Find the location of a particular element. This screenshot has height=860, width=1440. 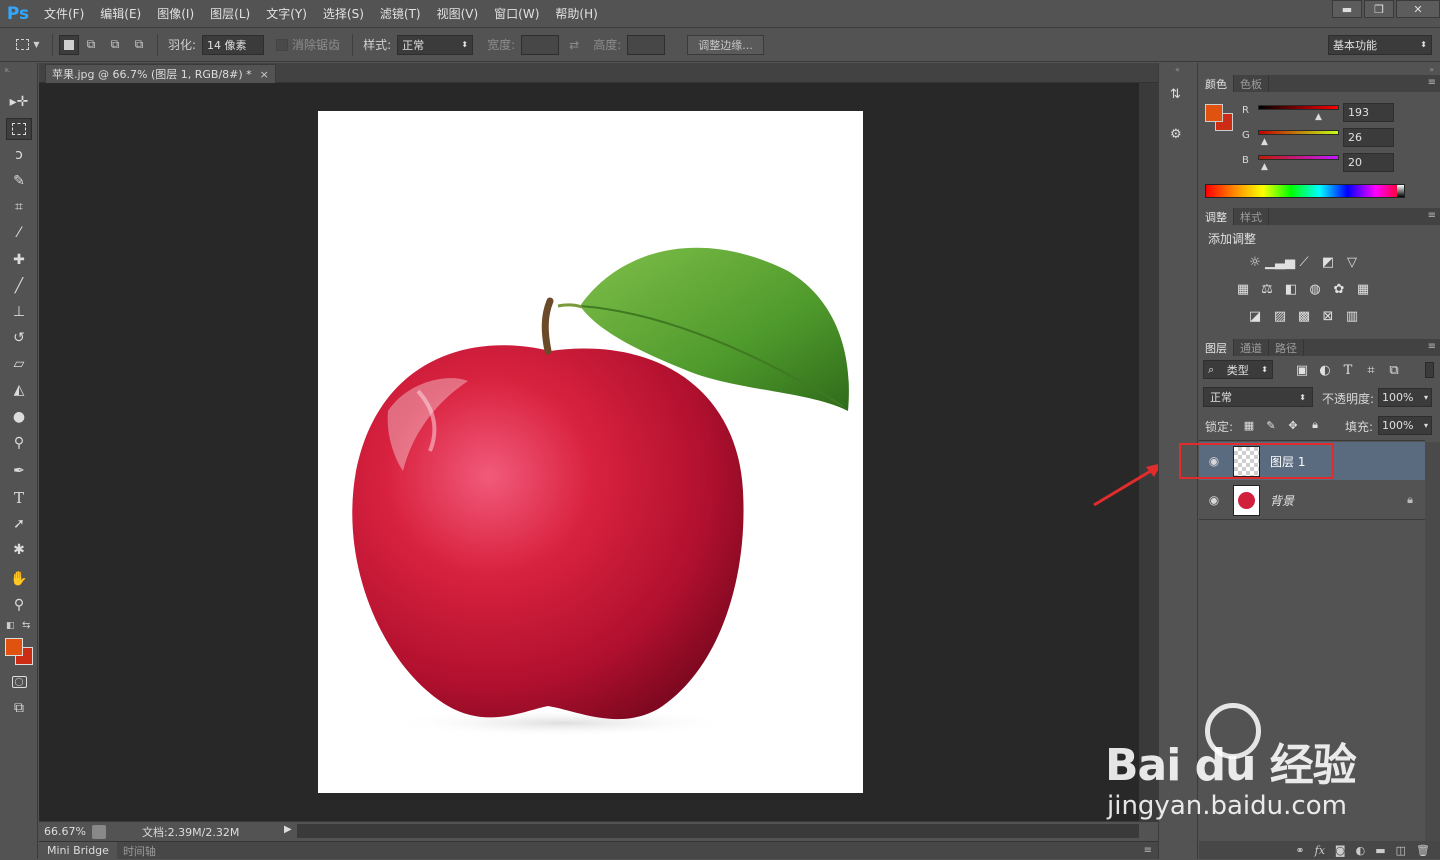

height-input is located at coordinates (646, 44).